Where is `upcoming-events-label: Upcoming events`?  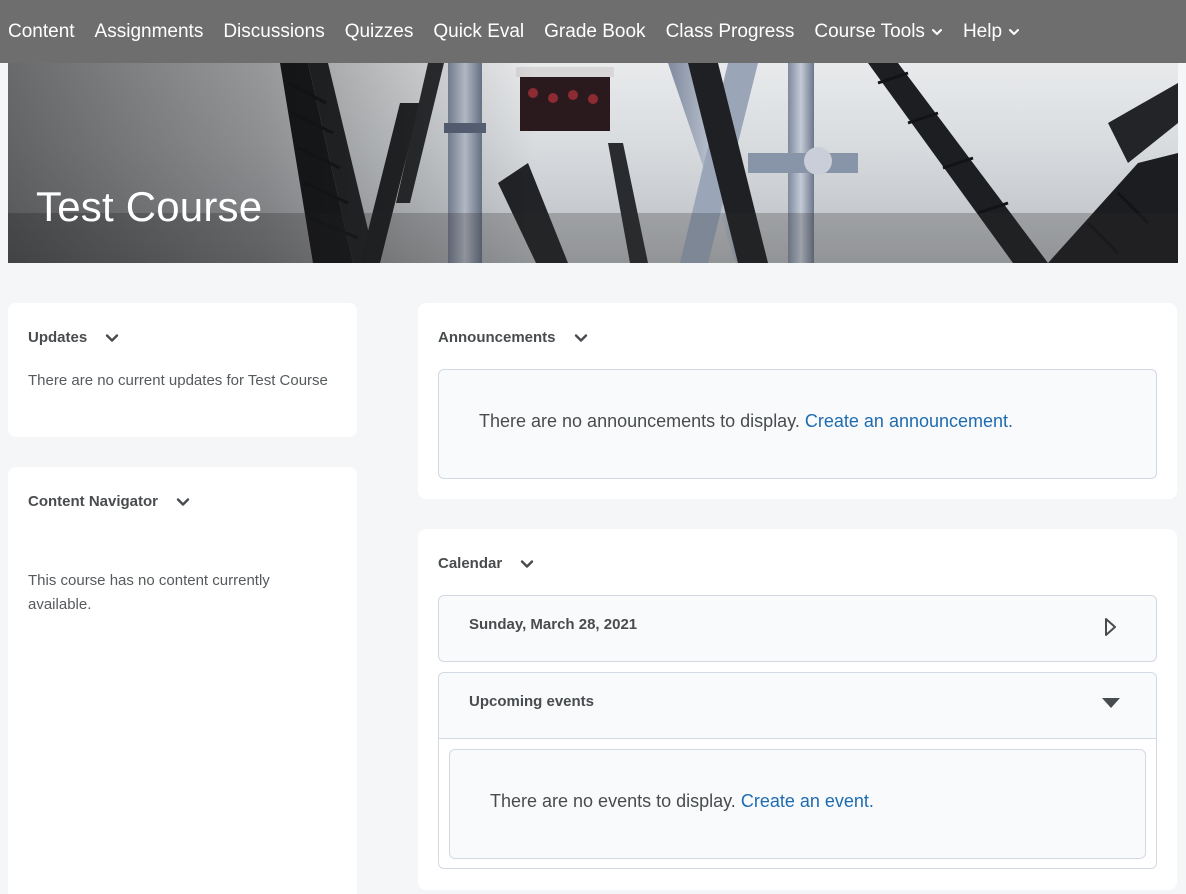 upcoming-events-label: Upcoming events is located at coordinates (532, 701).